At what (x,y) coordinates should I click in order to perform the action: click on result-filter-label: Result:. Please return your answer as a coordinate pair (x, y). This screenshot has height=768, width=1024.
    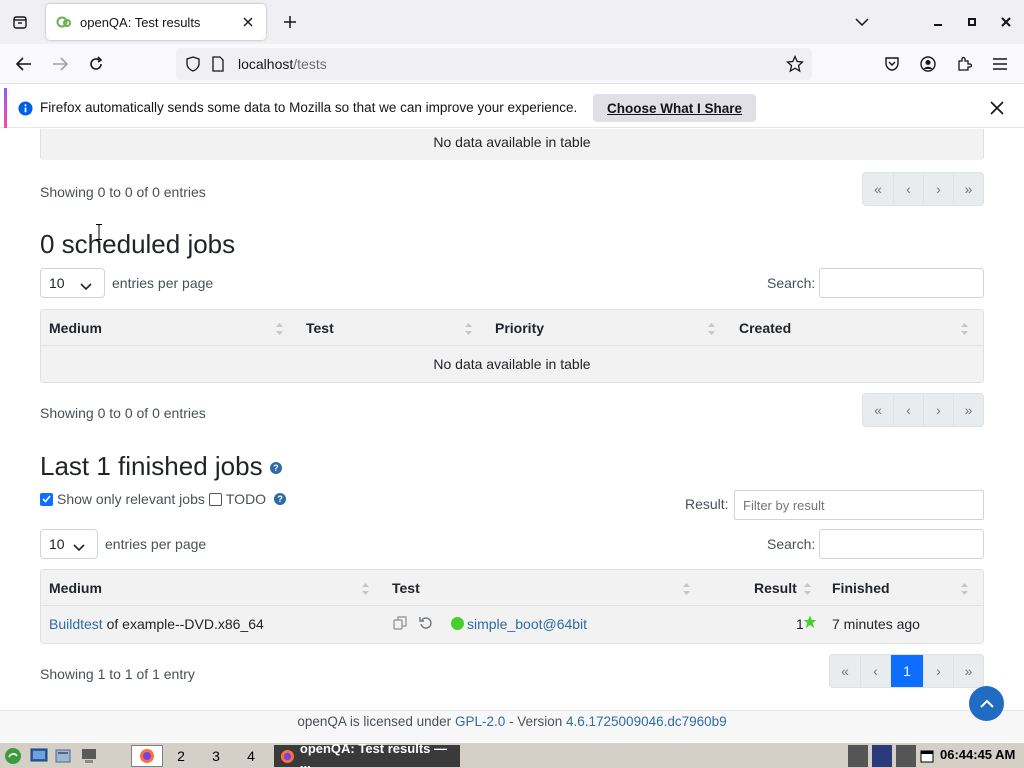
    Looking at the image, I should click on (707, 504).